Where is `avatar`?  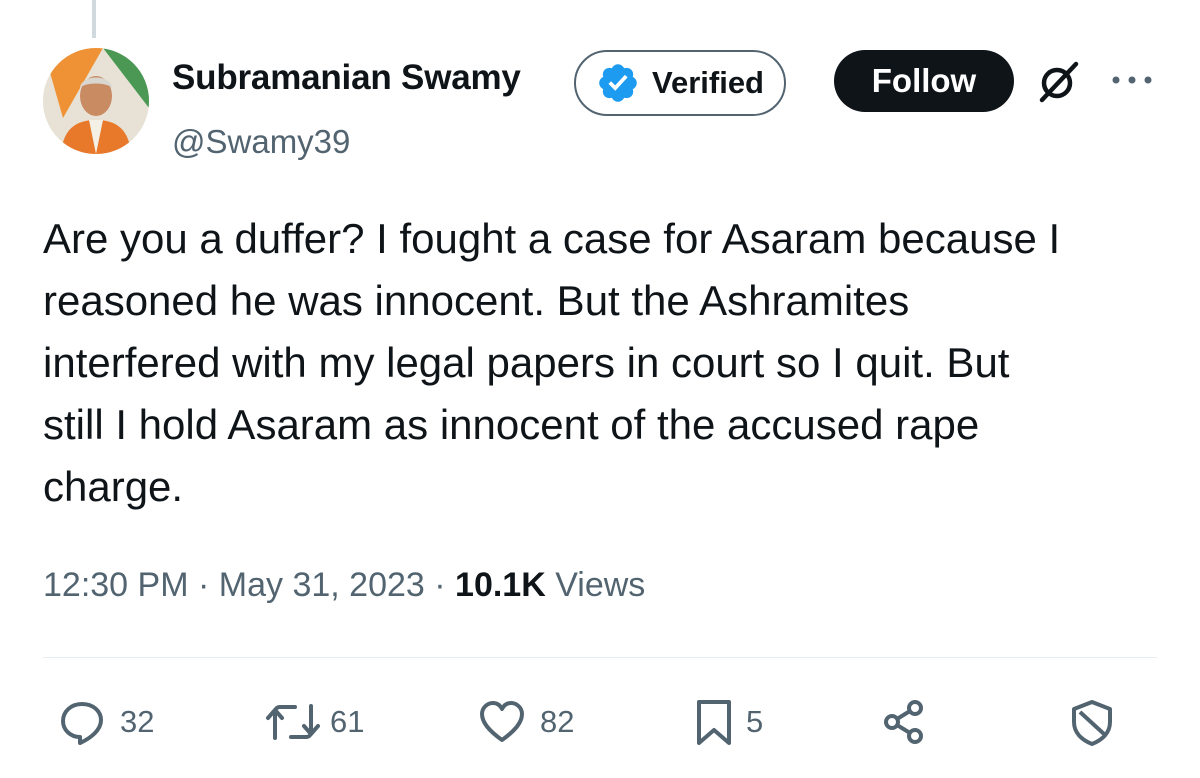 avatar is located at coordinates (96, 101).